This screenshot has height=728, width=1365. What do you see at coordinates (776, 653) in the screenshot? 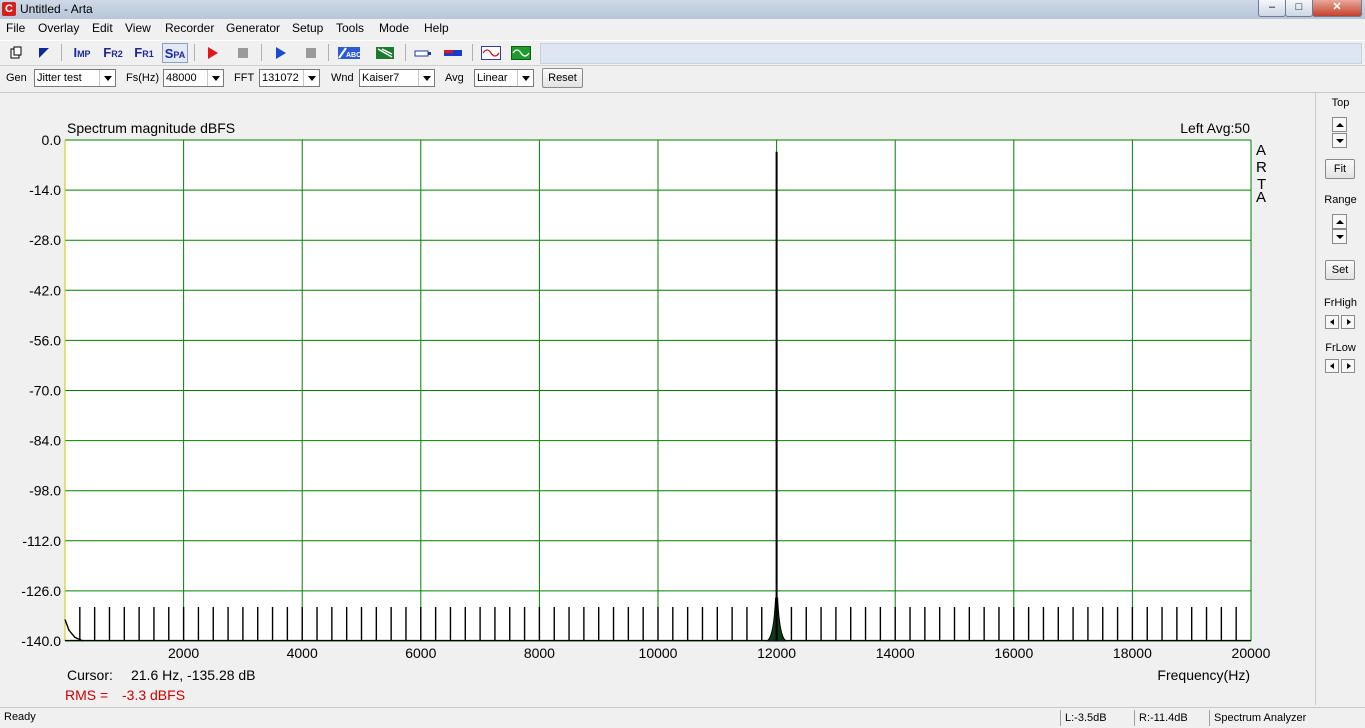
I see `x-tick-label: 12000` at bounding box center [776, 653].